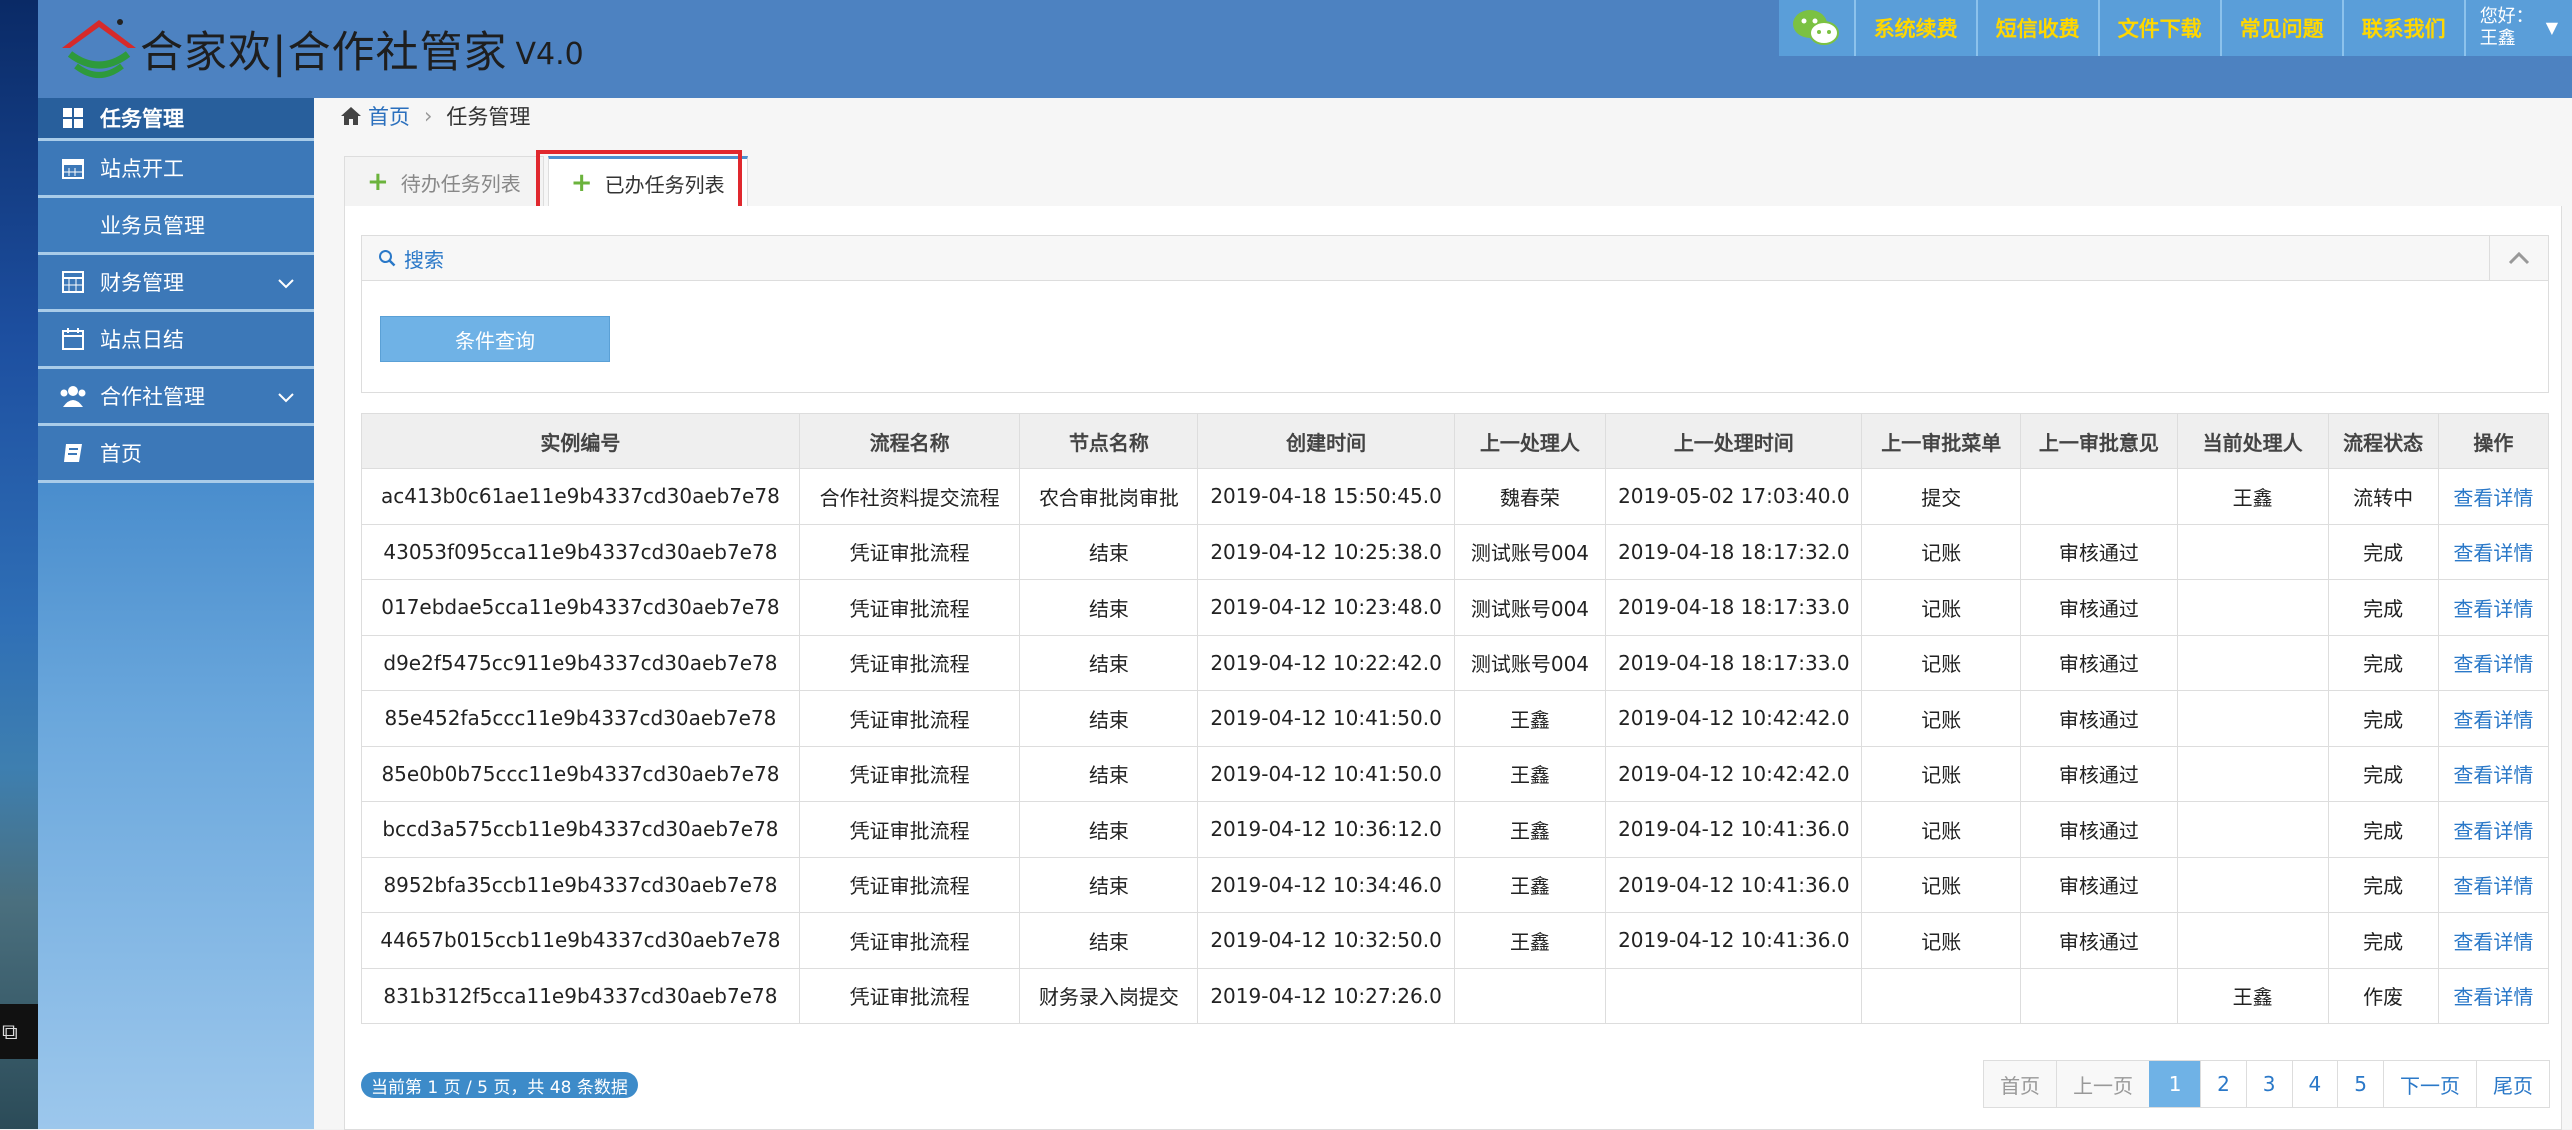  What do you see at coordinates (142, 119) in the screenshot?
I see `sidebar-item-label: 任务管理` at bounding box center [142, 119].